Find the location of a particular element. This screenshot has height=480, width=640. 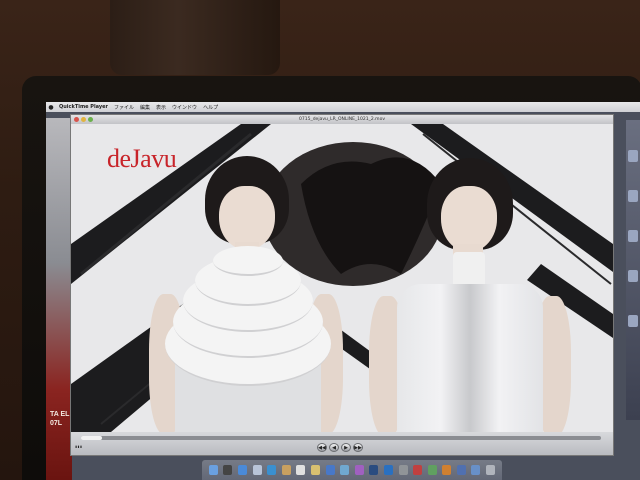

dock is located at coordinates (352, 470).